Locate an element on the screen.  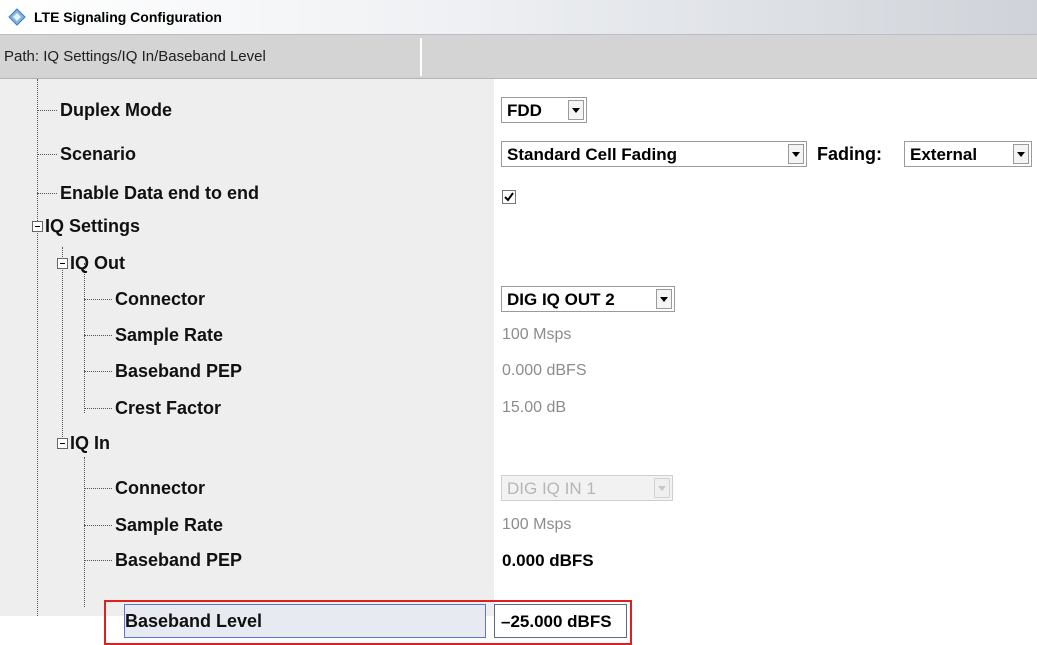
collapse-toggle-iq-settings is located at coordinates (37, 226).